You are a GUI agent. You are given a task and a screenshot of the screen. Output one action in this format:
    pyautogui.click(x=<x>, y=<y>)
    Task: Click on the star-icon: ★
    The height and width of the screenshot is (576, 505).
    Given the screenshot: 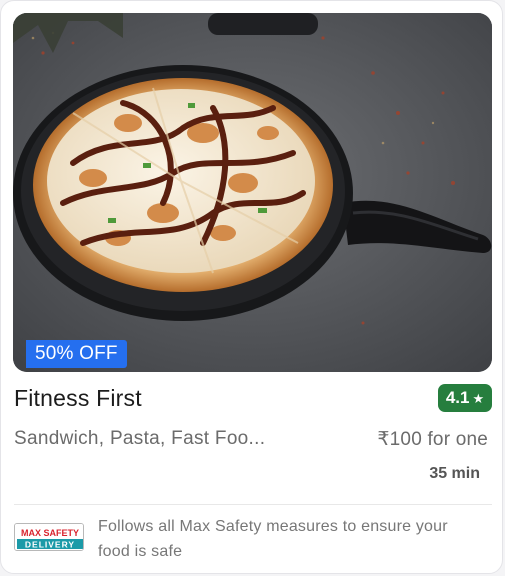 What is the action you would take?
    pyautogui.click(x=478, y=398)
    